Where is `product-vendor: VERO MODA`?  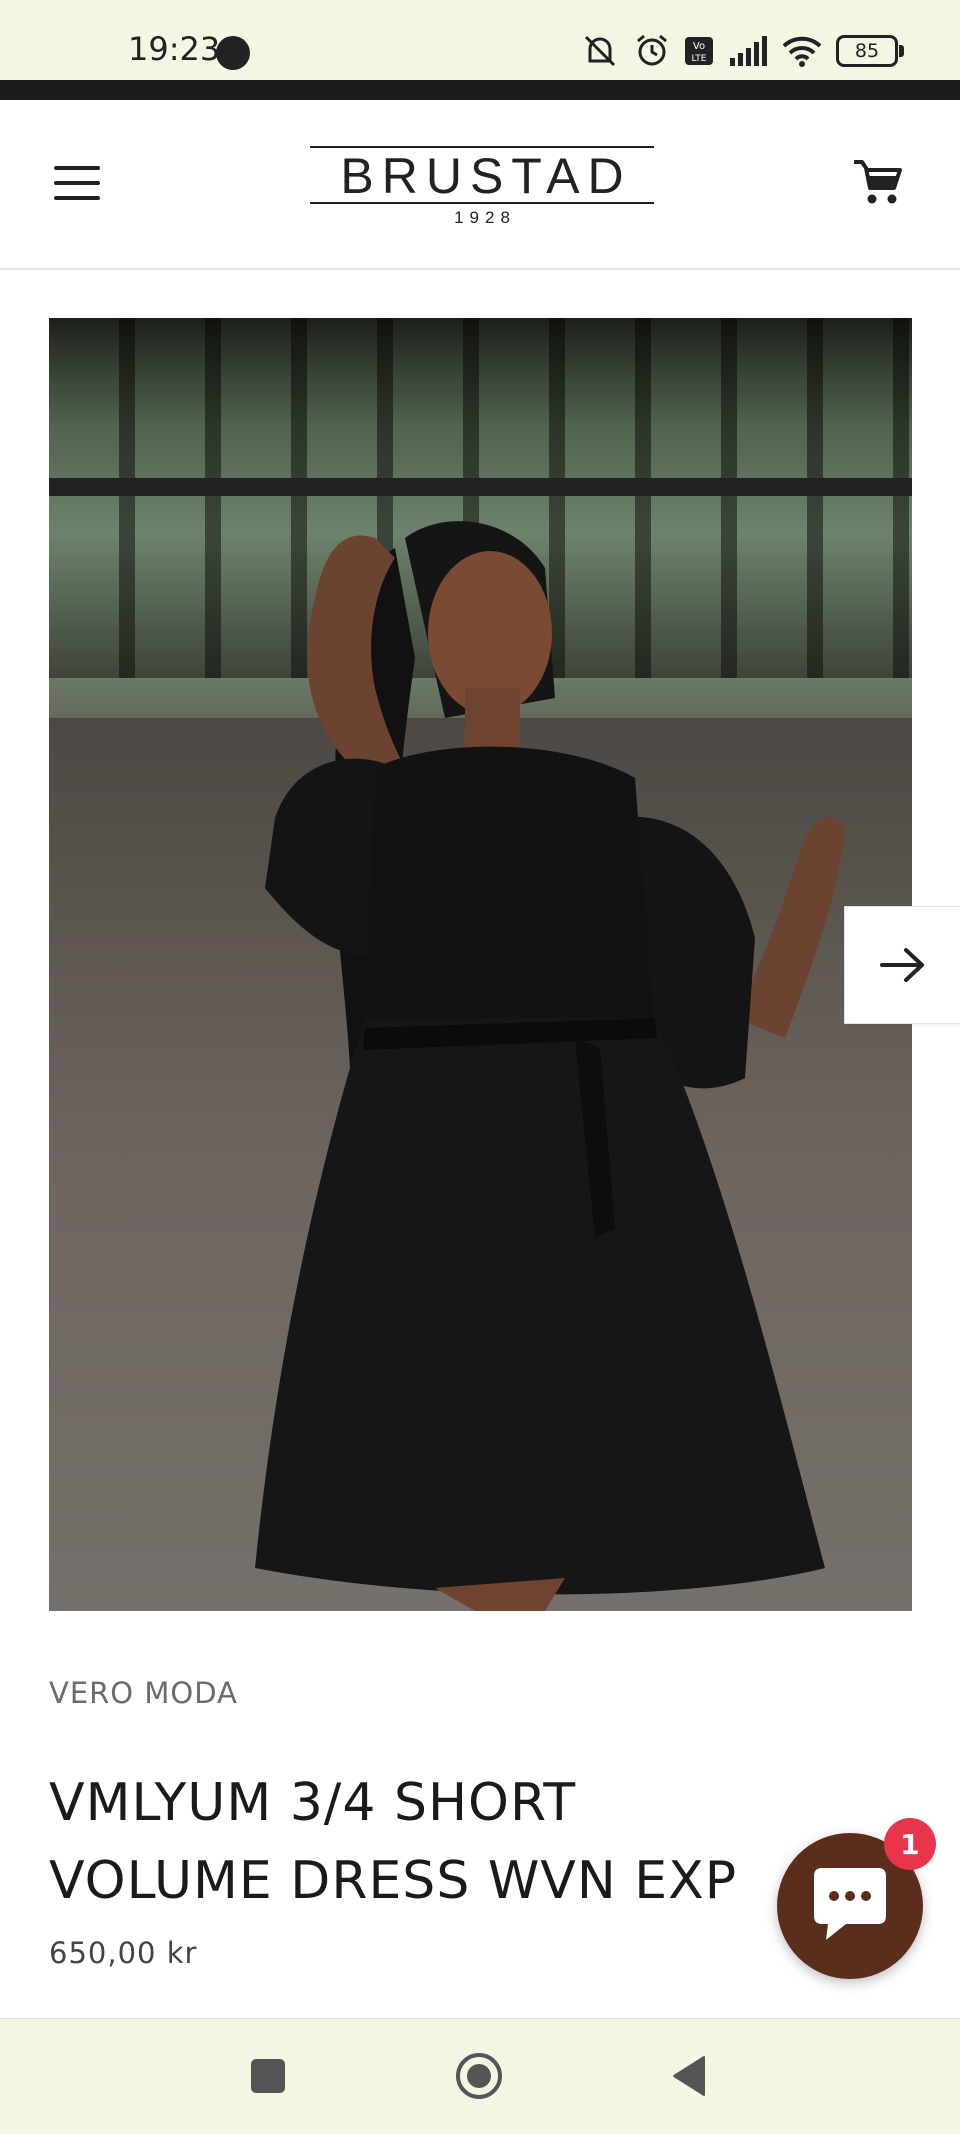 product-vendor: VERO MODA is located at coordinates (143, 1693).